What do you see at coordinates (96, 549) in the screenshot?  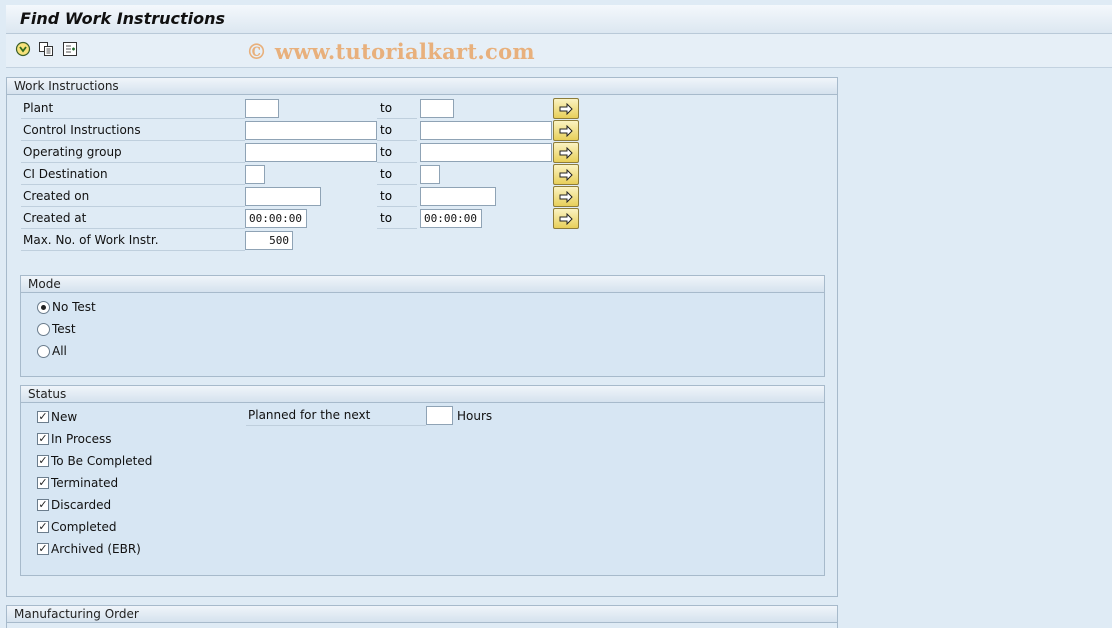 I see `checkbox-label: Archived (EBR)` at bounding box center [96, 549].